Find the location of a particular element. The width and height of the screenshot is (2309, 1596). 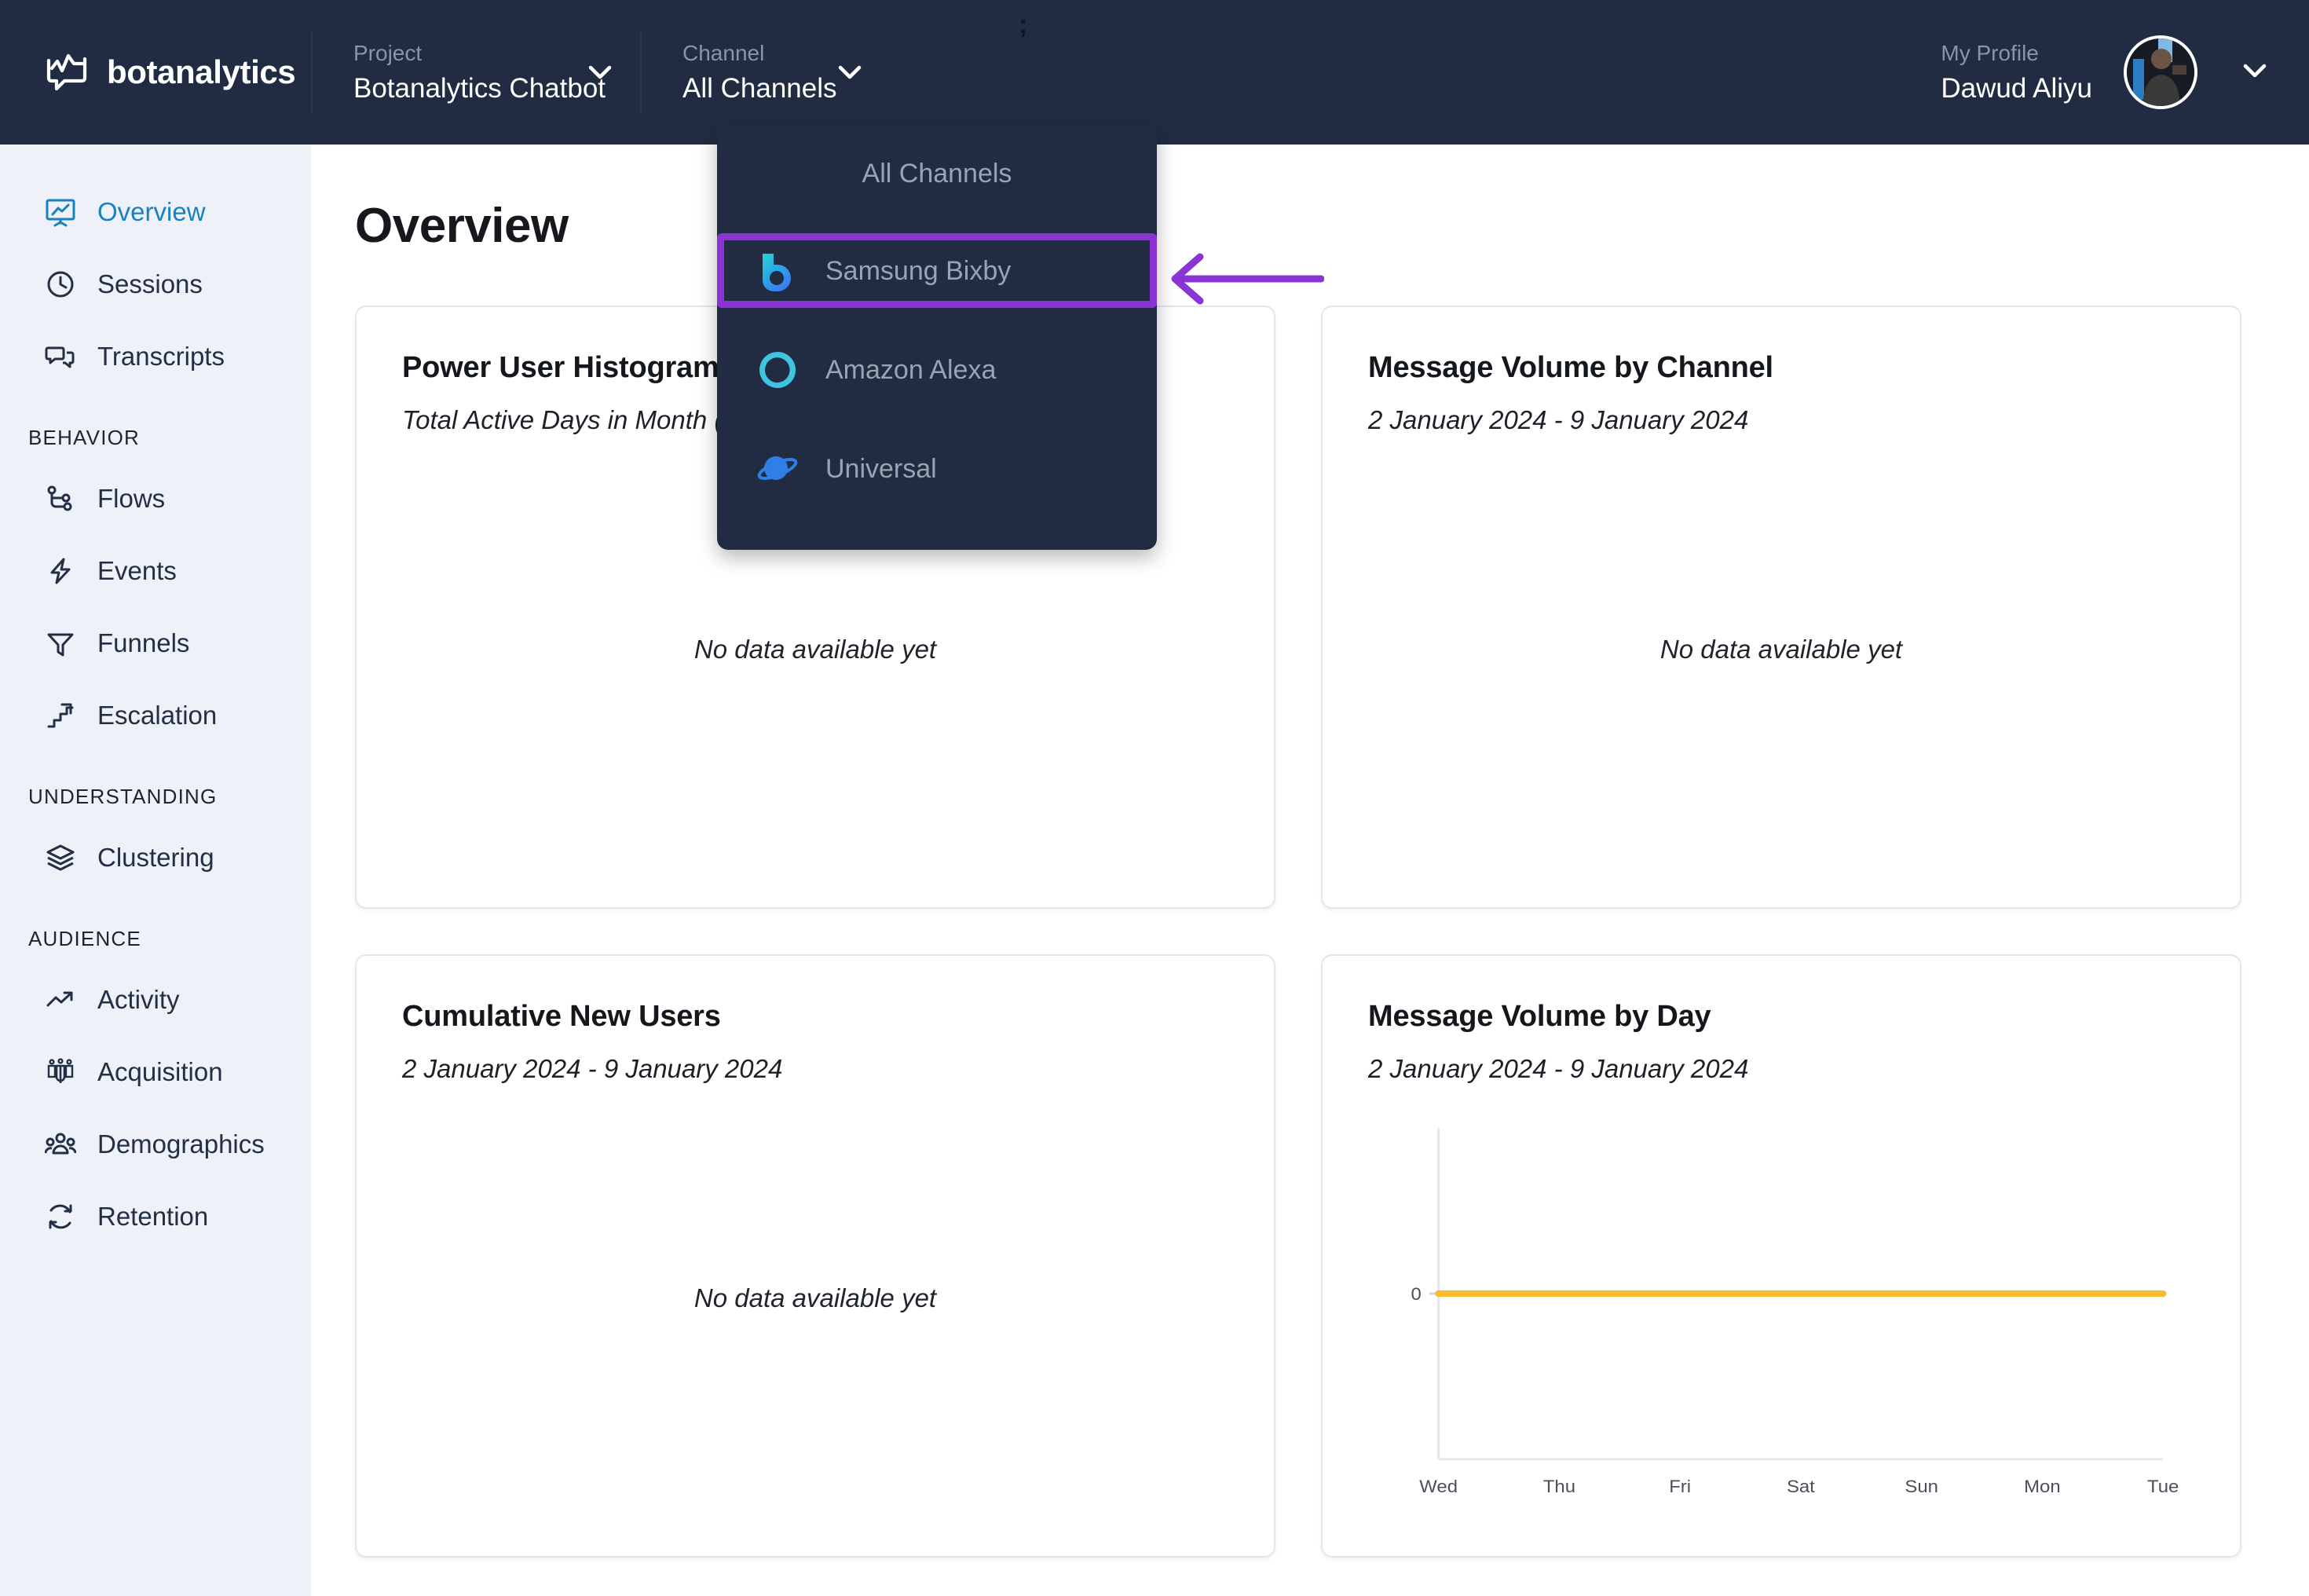

funnel-icon is located at coordinates (60, 643).